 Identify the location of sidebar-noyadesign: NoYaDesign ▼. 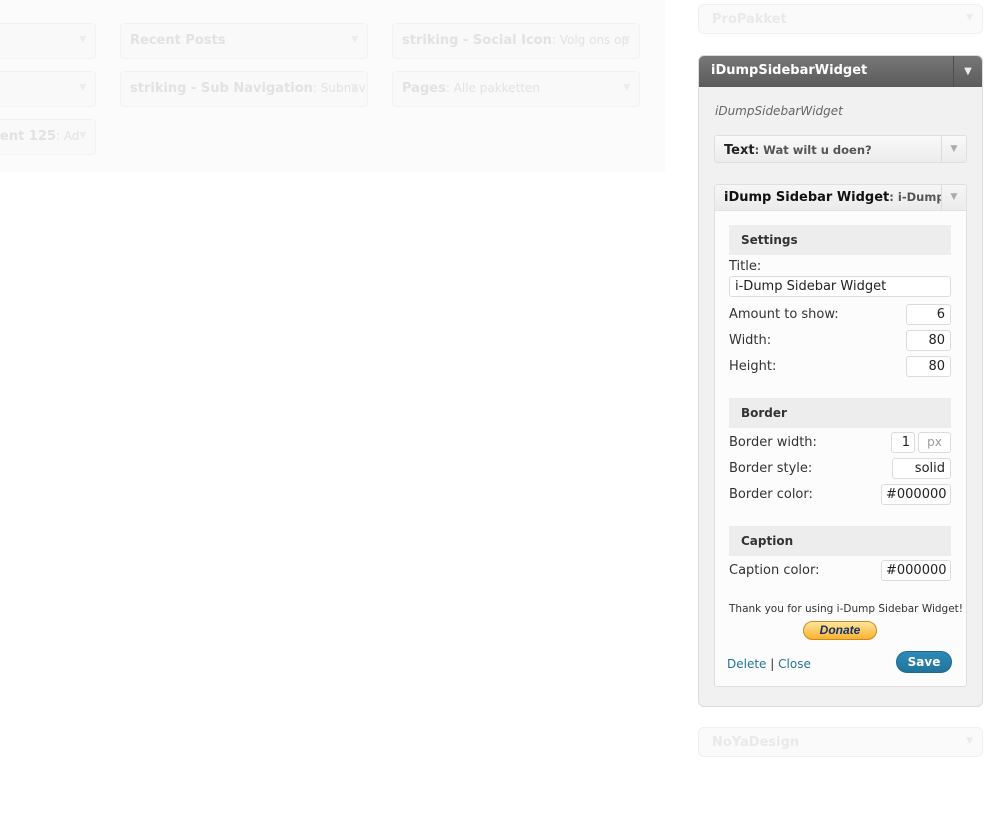
(840, 742).